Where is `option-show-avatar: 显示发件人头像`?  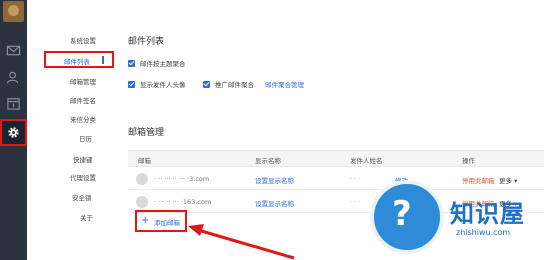 option-show-avatar: 显示发件人头像 is located at coordinates (157, 84).